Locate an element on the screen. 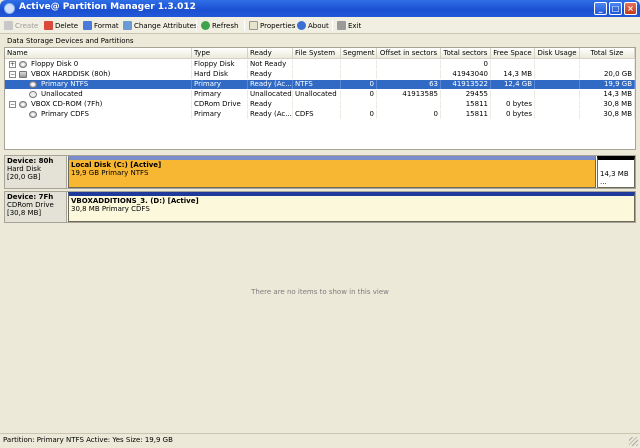 This screenshot has height=448, width=640. column-header-segment: Segment is located at coordinates (359, 53).